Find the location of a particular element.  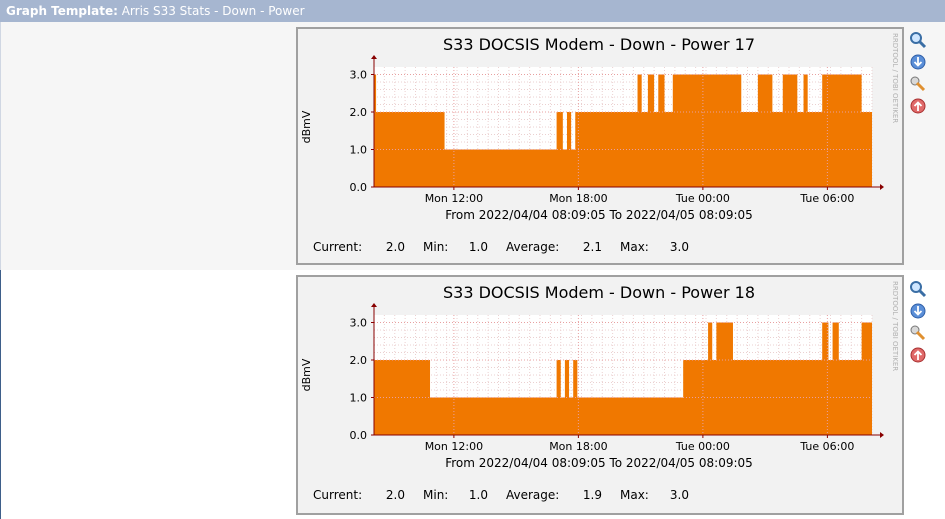

stat-average-value: 1.9 is located at coordinates (592, 495).